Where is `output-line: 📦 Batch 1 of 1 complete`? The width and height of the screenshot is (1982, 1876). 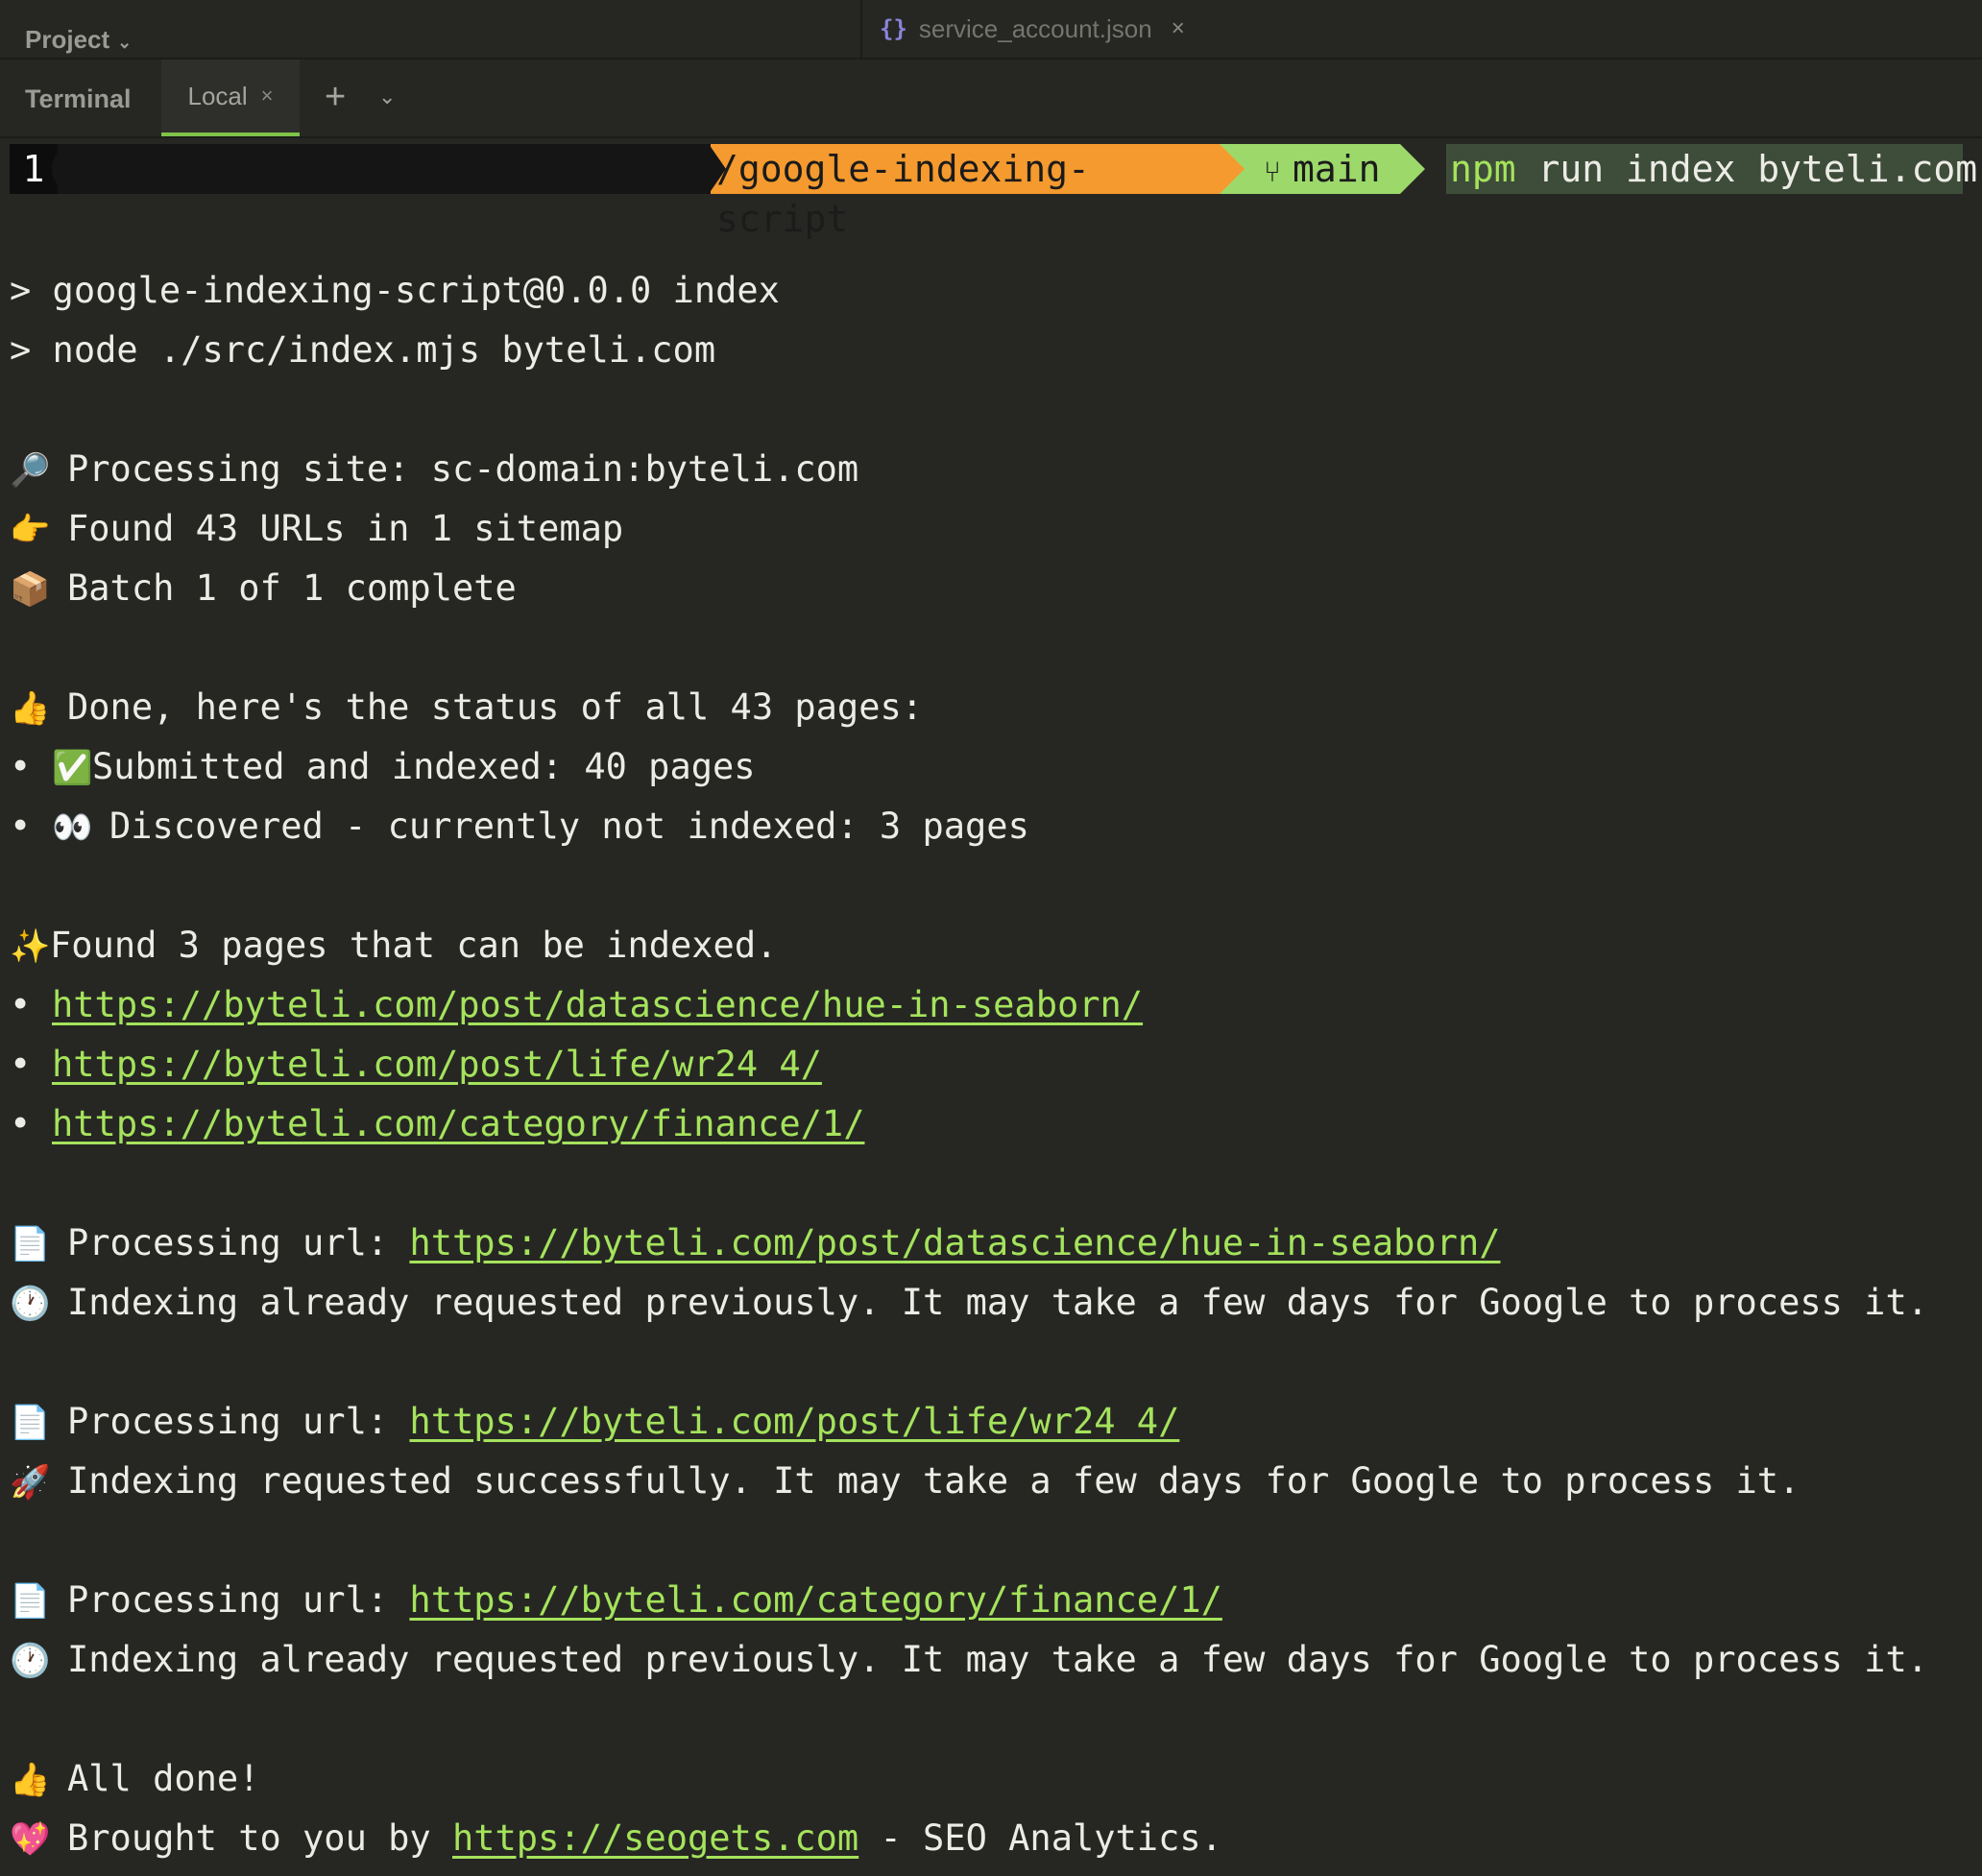
output-line: 📦 Batch 1 of 1 complete is located at coordinates (263, 589).